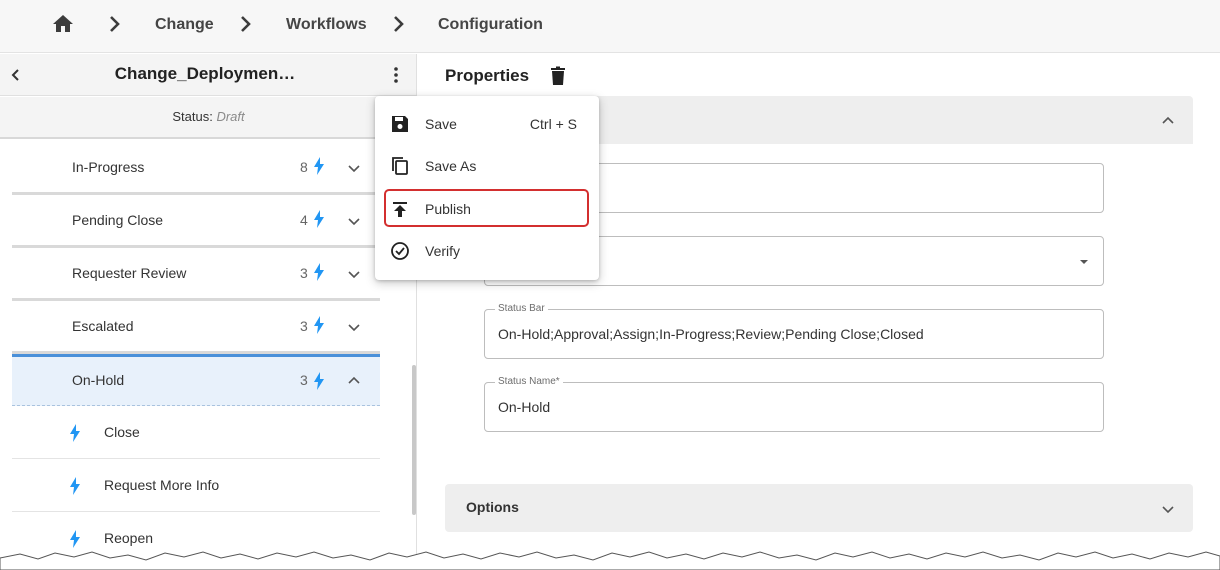 This screenshot has height=570, width=1220. Describe the element at coordinates (196, 380) in the screenshot. I see `state-item-on-hold: On-Hold 3` at that location.